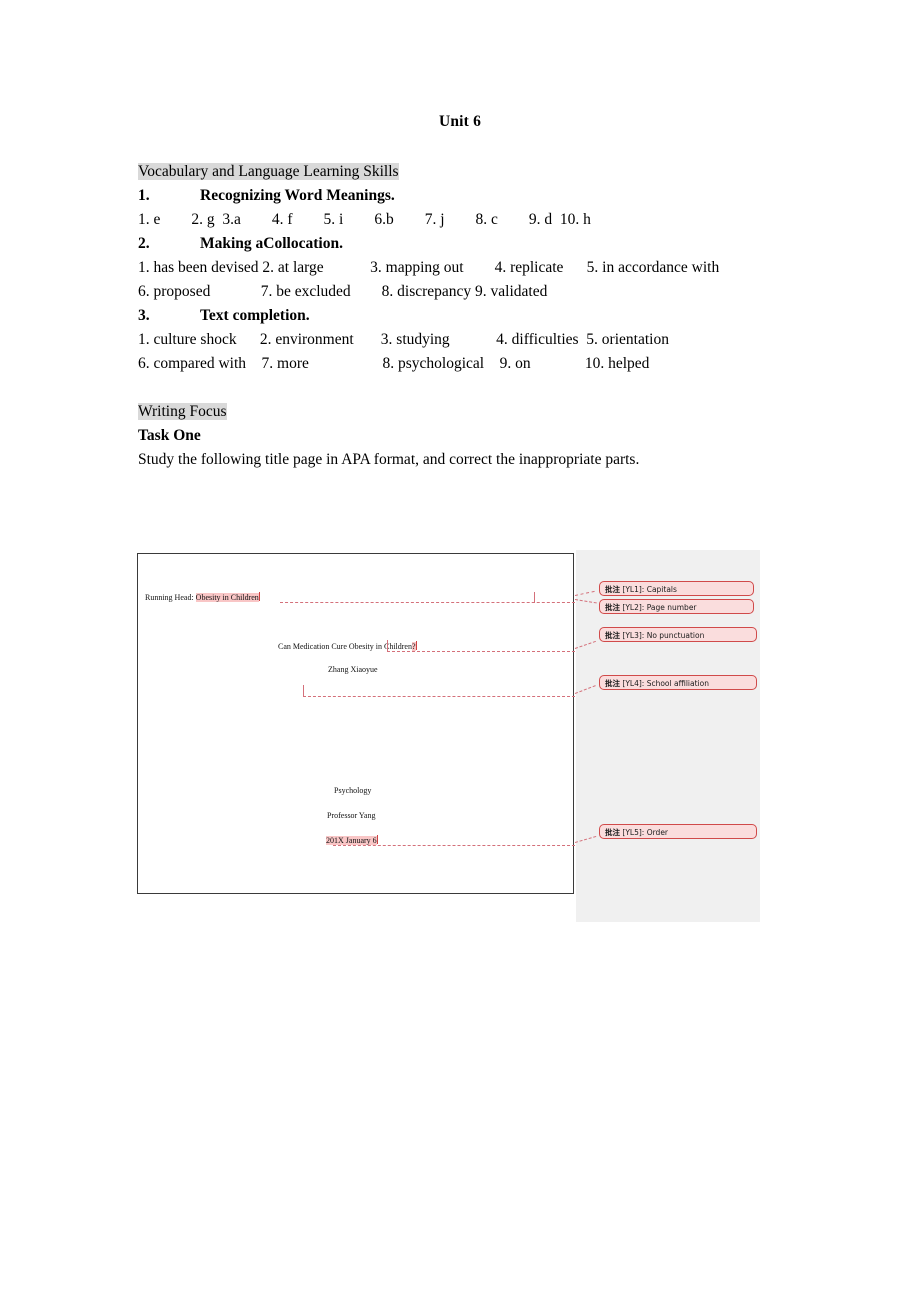 The width and height of the screenshot is (920, 1302). I want to click on author-name: Zhang Xiaoyue, so click(353, 669).